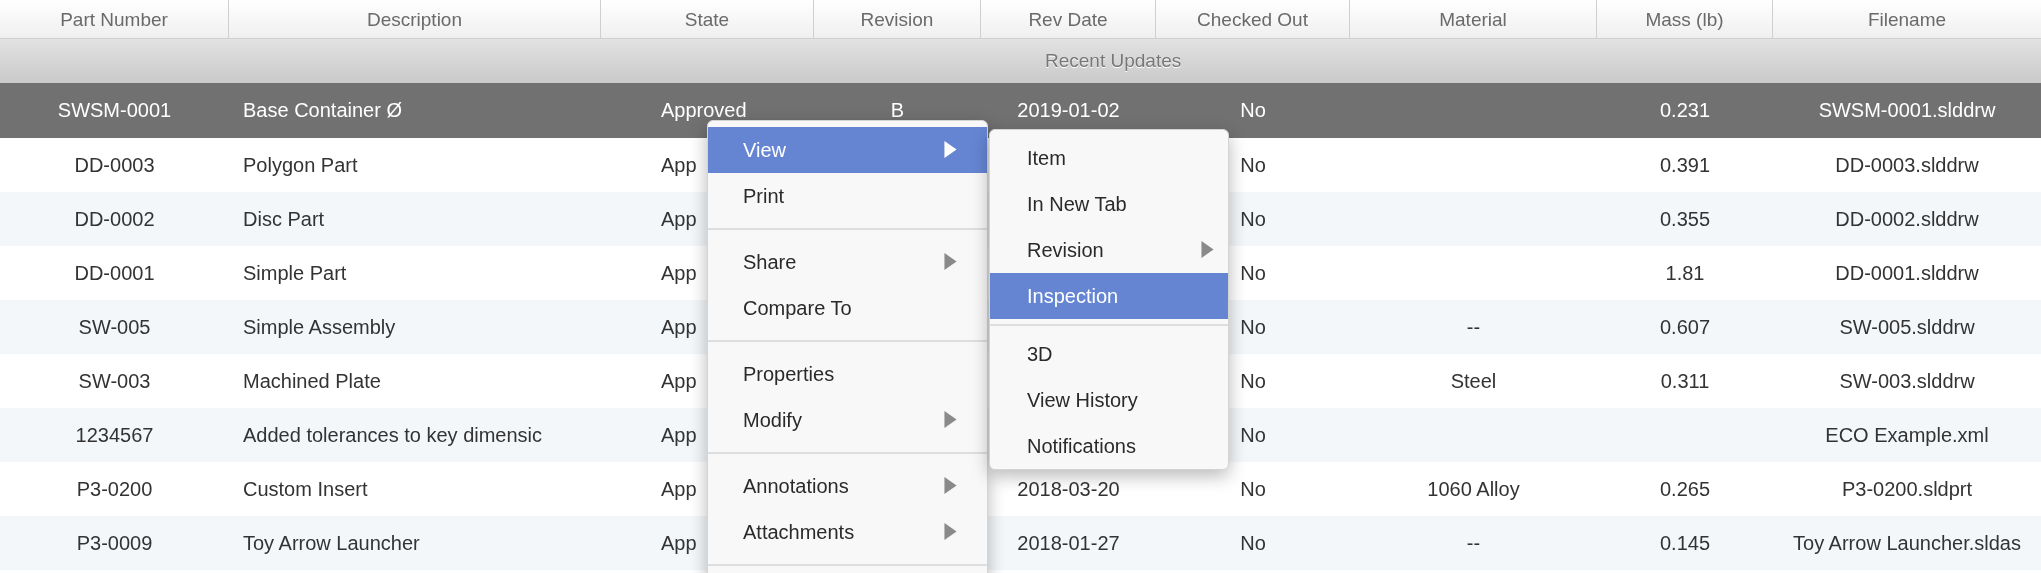 The image size is (2041, 573). Describe the element at coordinates (1685, 218) in the screenshot. I see `table-cell: 0.355` at that location.